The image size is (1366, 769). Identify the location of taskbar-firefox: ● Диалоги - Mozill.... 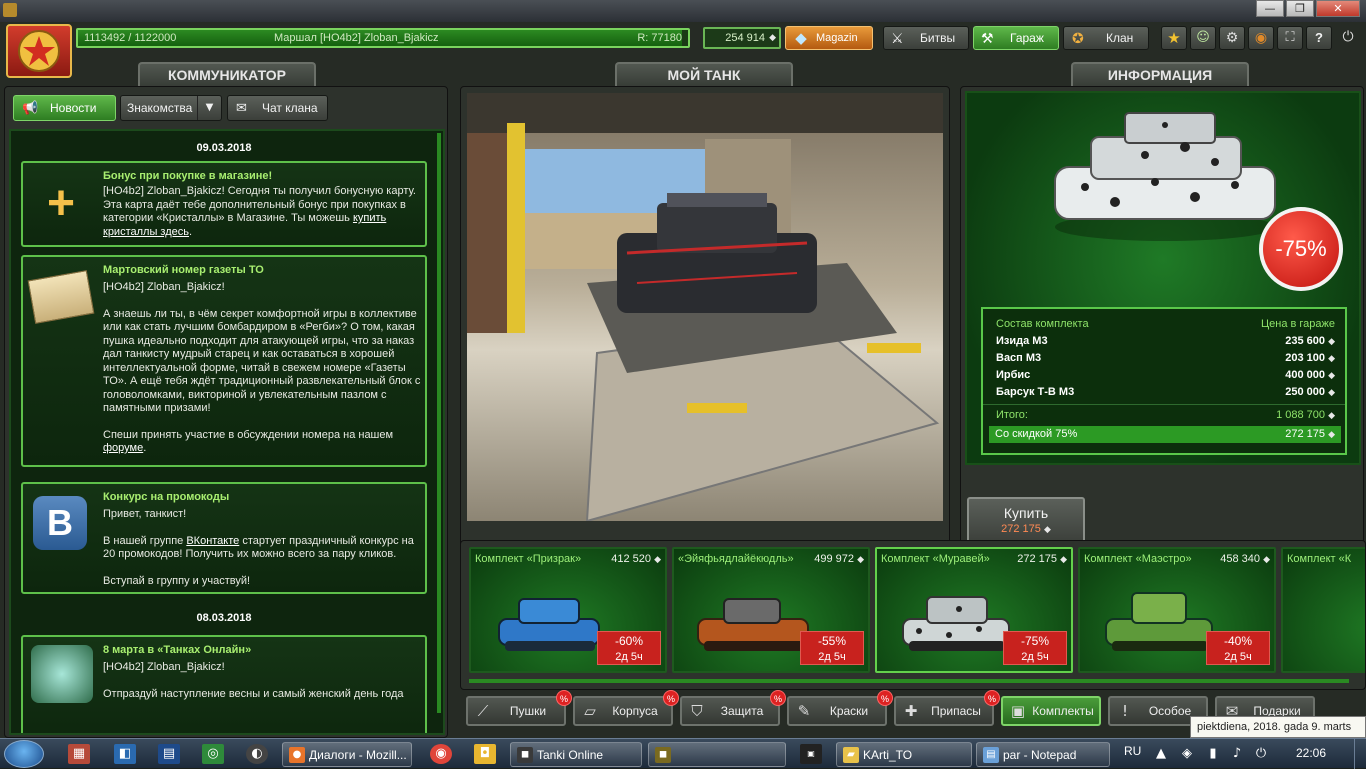
(347, 754).